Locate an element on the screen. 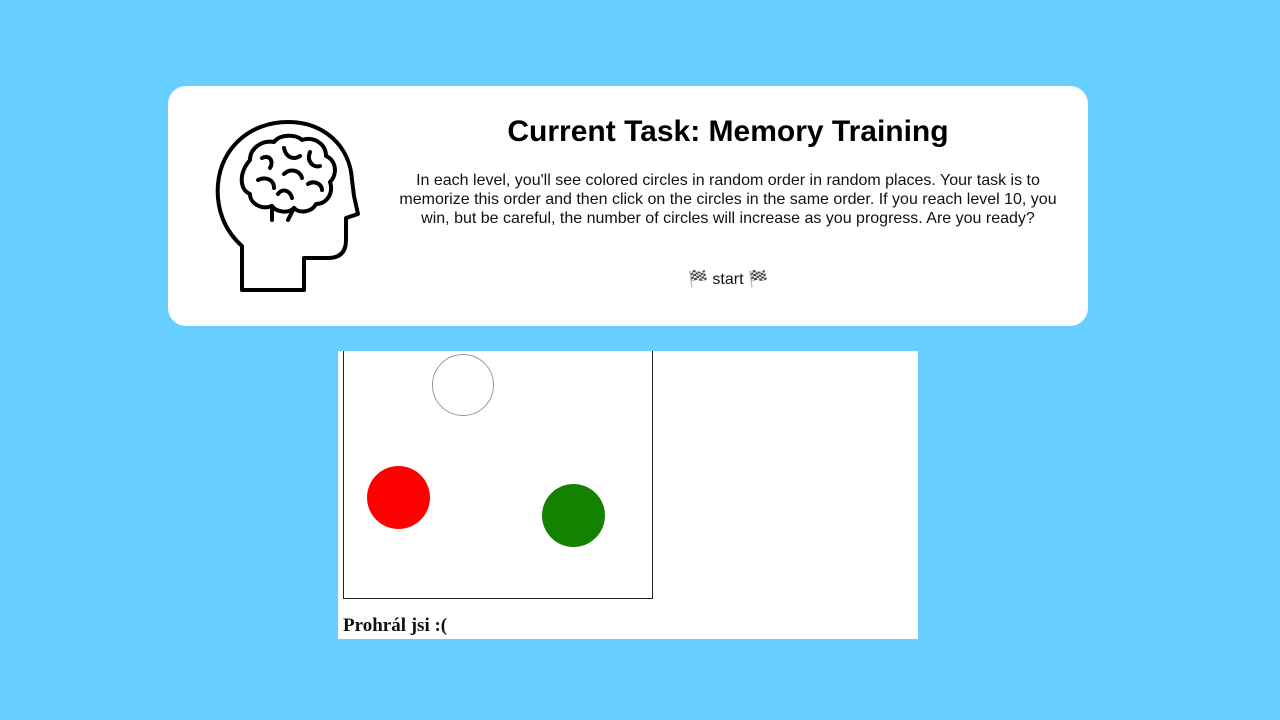 This screenshot has width=1280, height=720. game-status: Prohrál jsi :( is located at coordinates (395, 625).